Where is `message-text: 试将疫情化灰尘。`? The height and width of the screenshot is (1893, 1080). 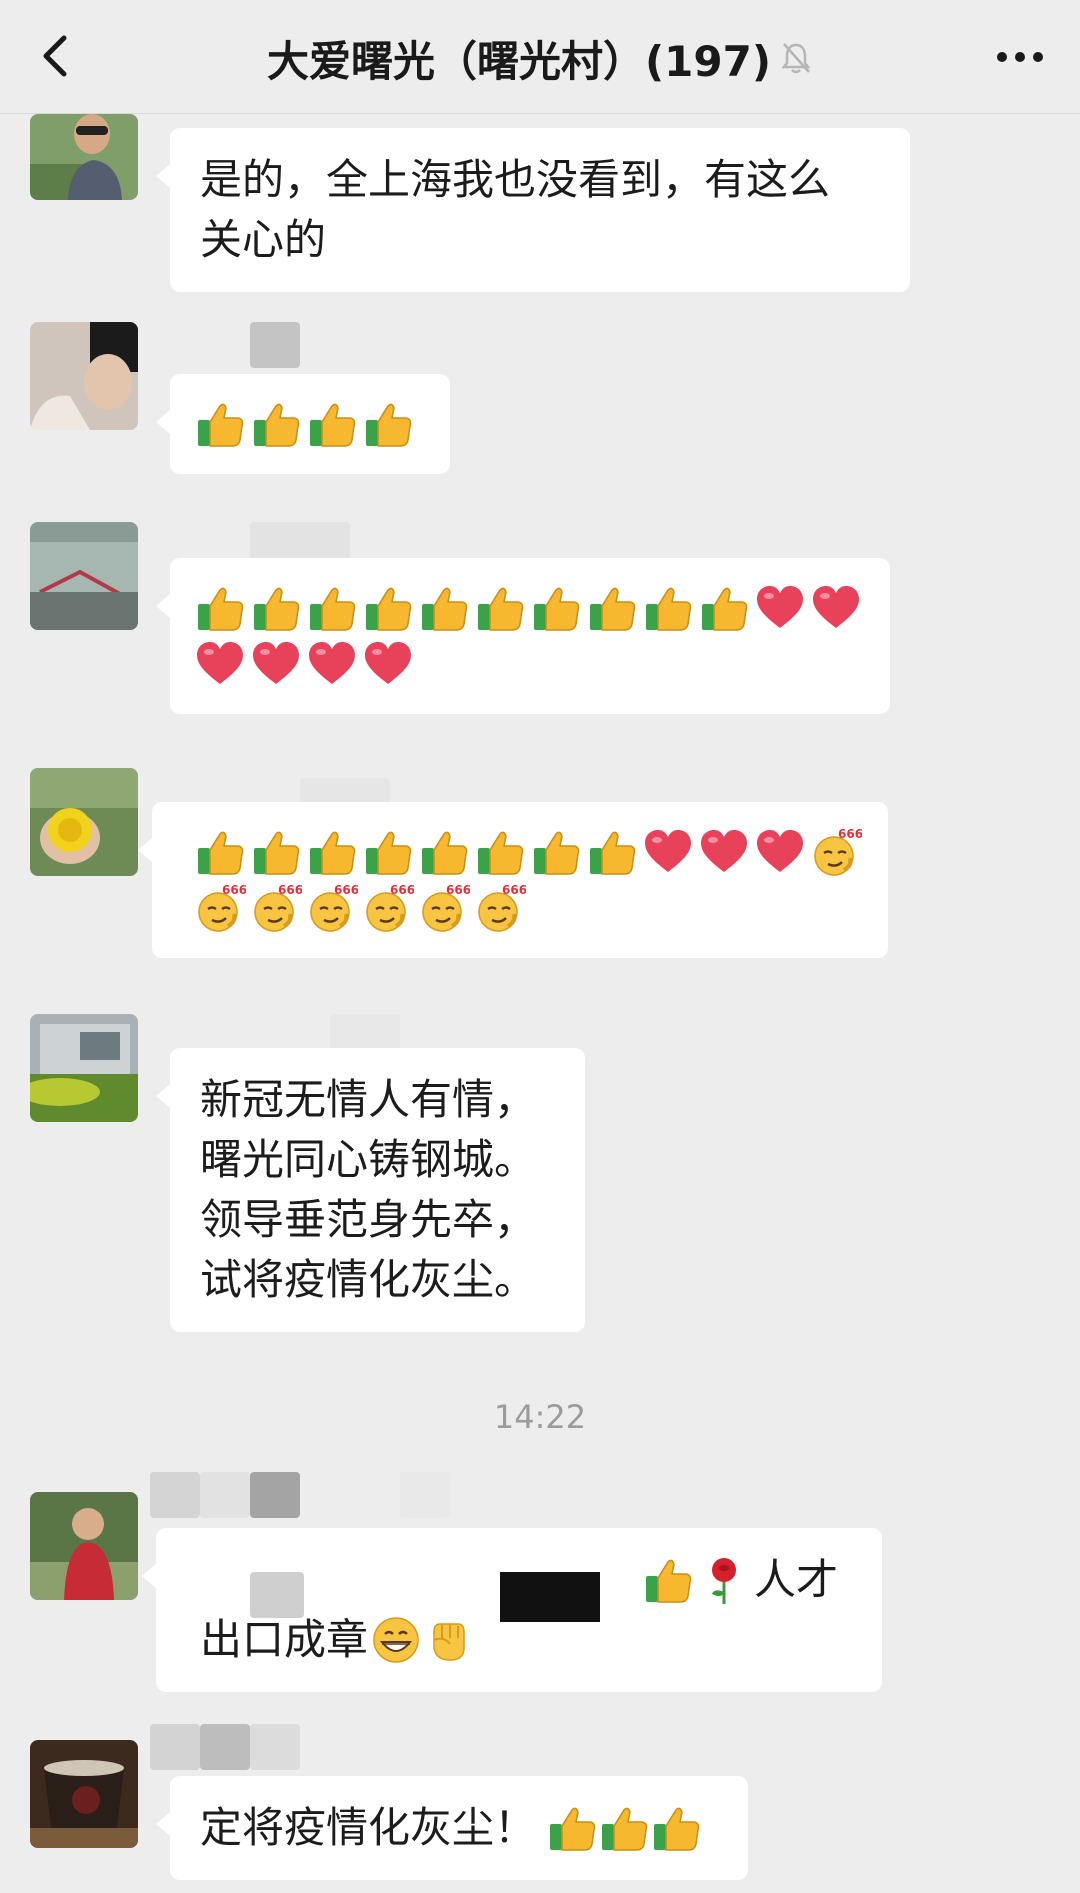 message-text: 试将疫情化灰尘。 is located at coordinates (368, 1279).